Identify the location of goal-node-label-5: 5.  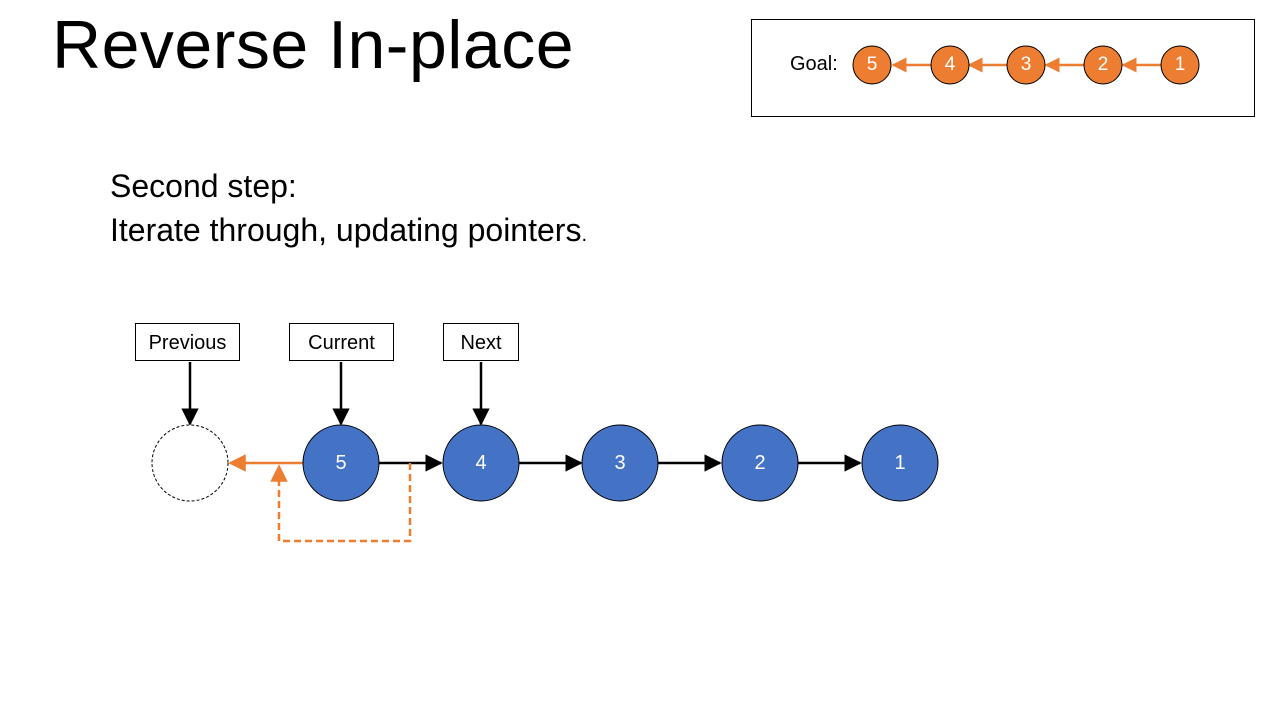
(872, 64).